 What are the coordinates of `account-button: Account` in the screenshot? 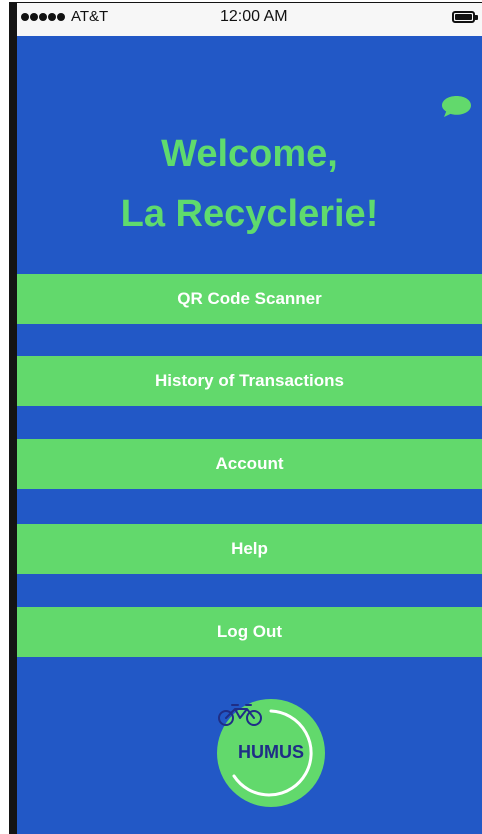 It's located at (249, 464).